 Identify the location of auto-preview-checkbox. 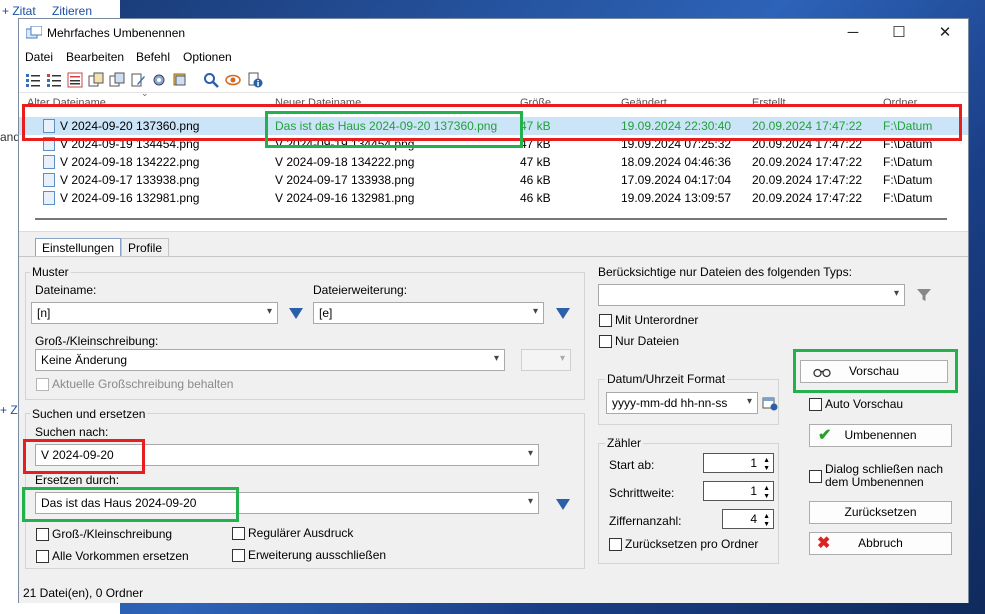
(815, 404).